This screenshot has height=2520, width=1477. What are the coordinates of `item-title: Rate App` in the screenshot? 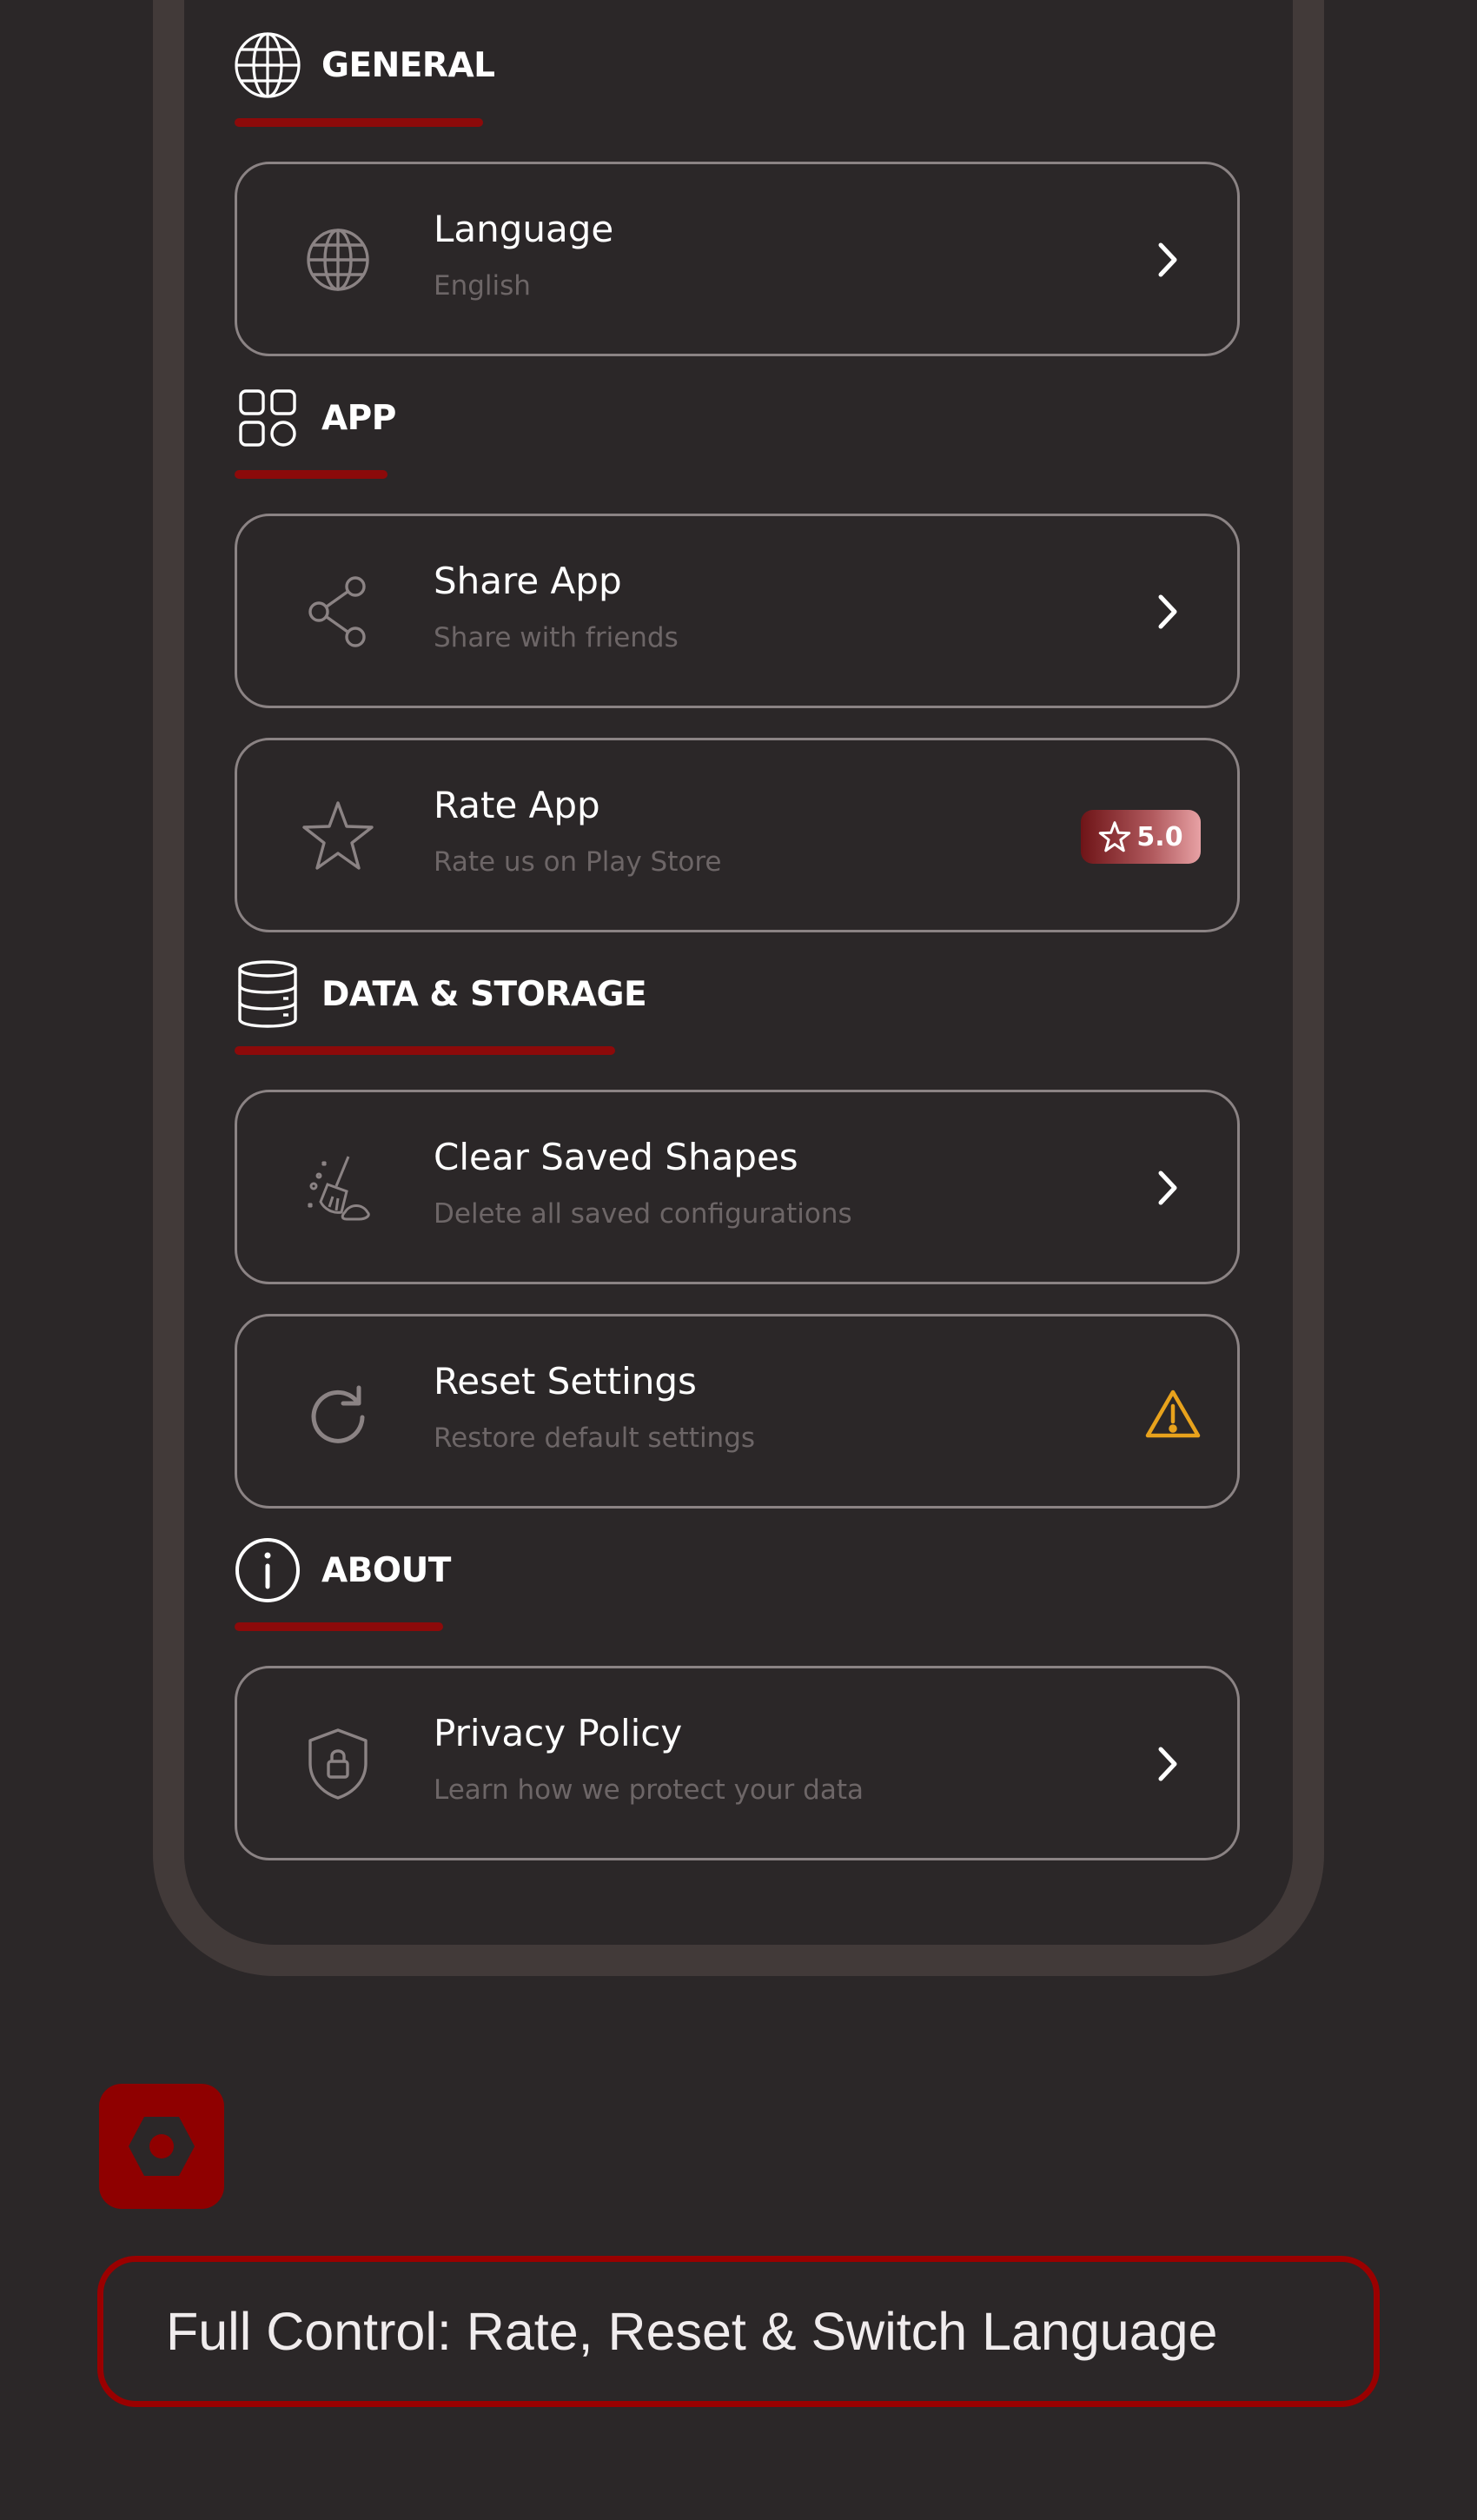 It's located at (517, 805).